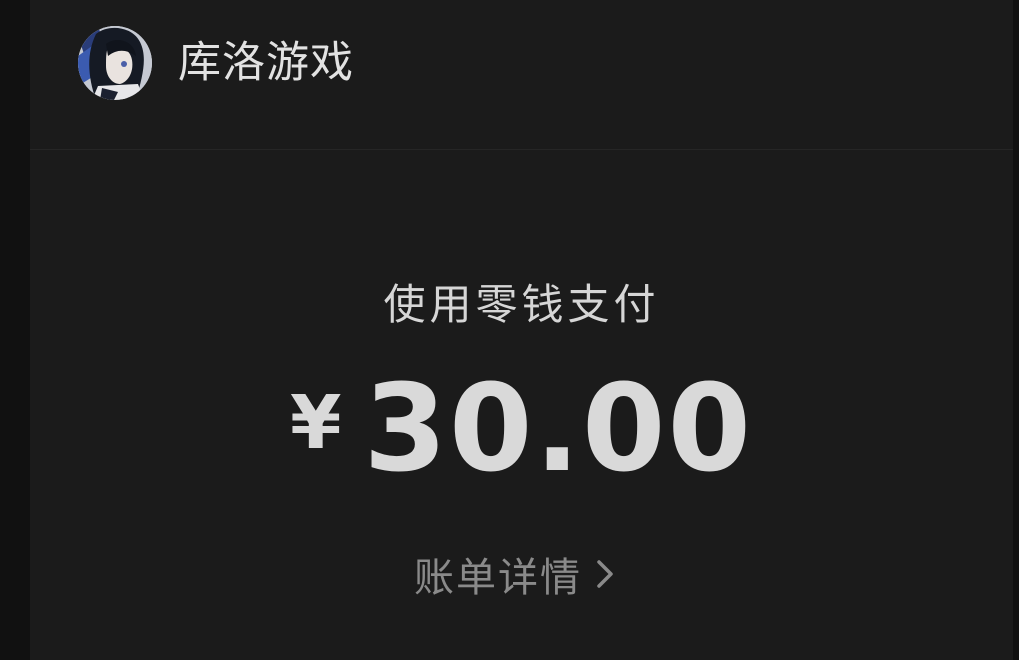  I want to click on currency-symbol: ¥, so click(315, 423).